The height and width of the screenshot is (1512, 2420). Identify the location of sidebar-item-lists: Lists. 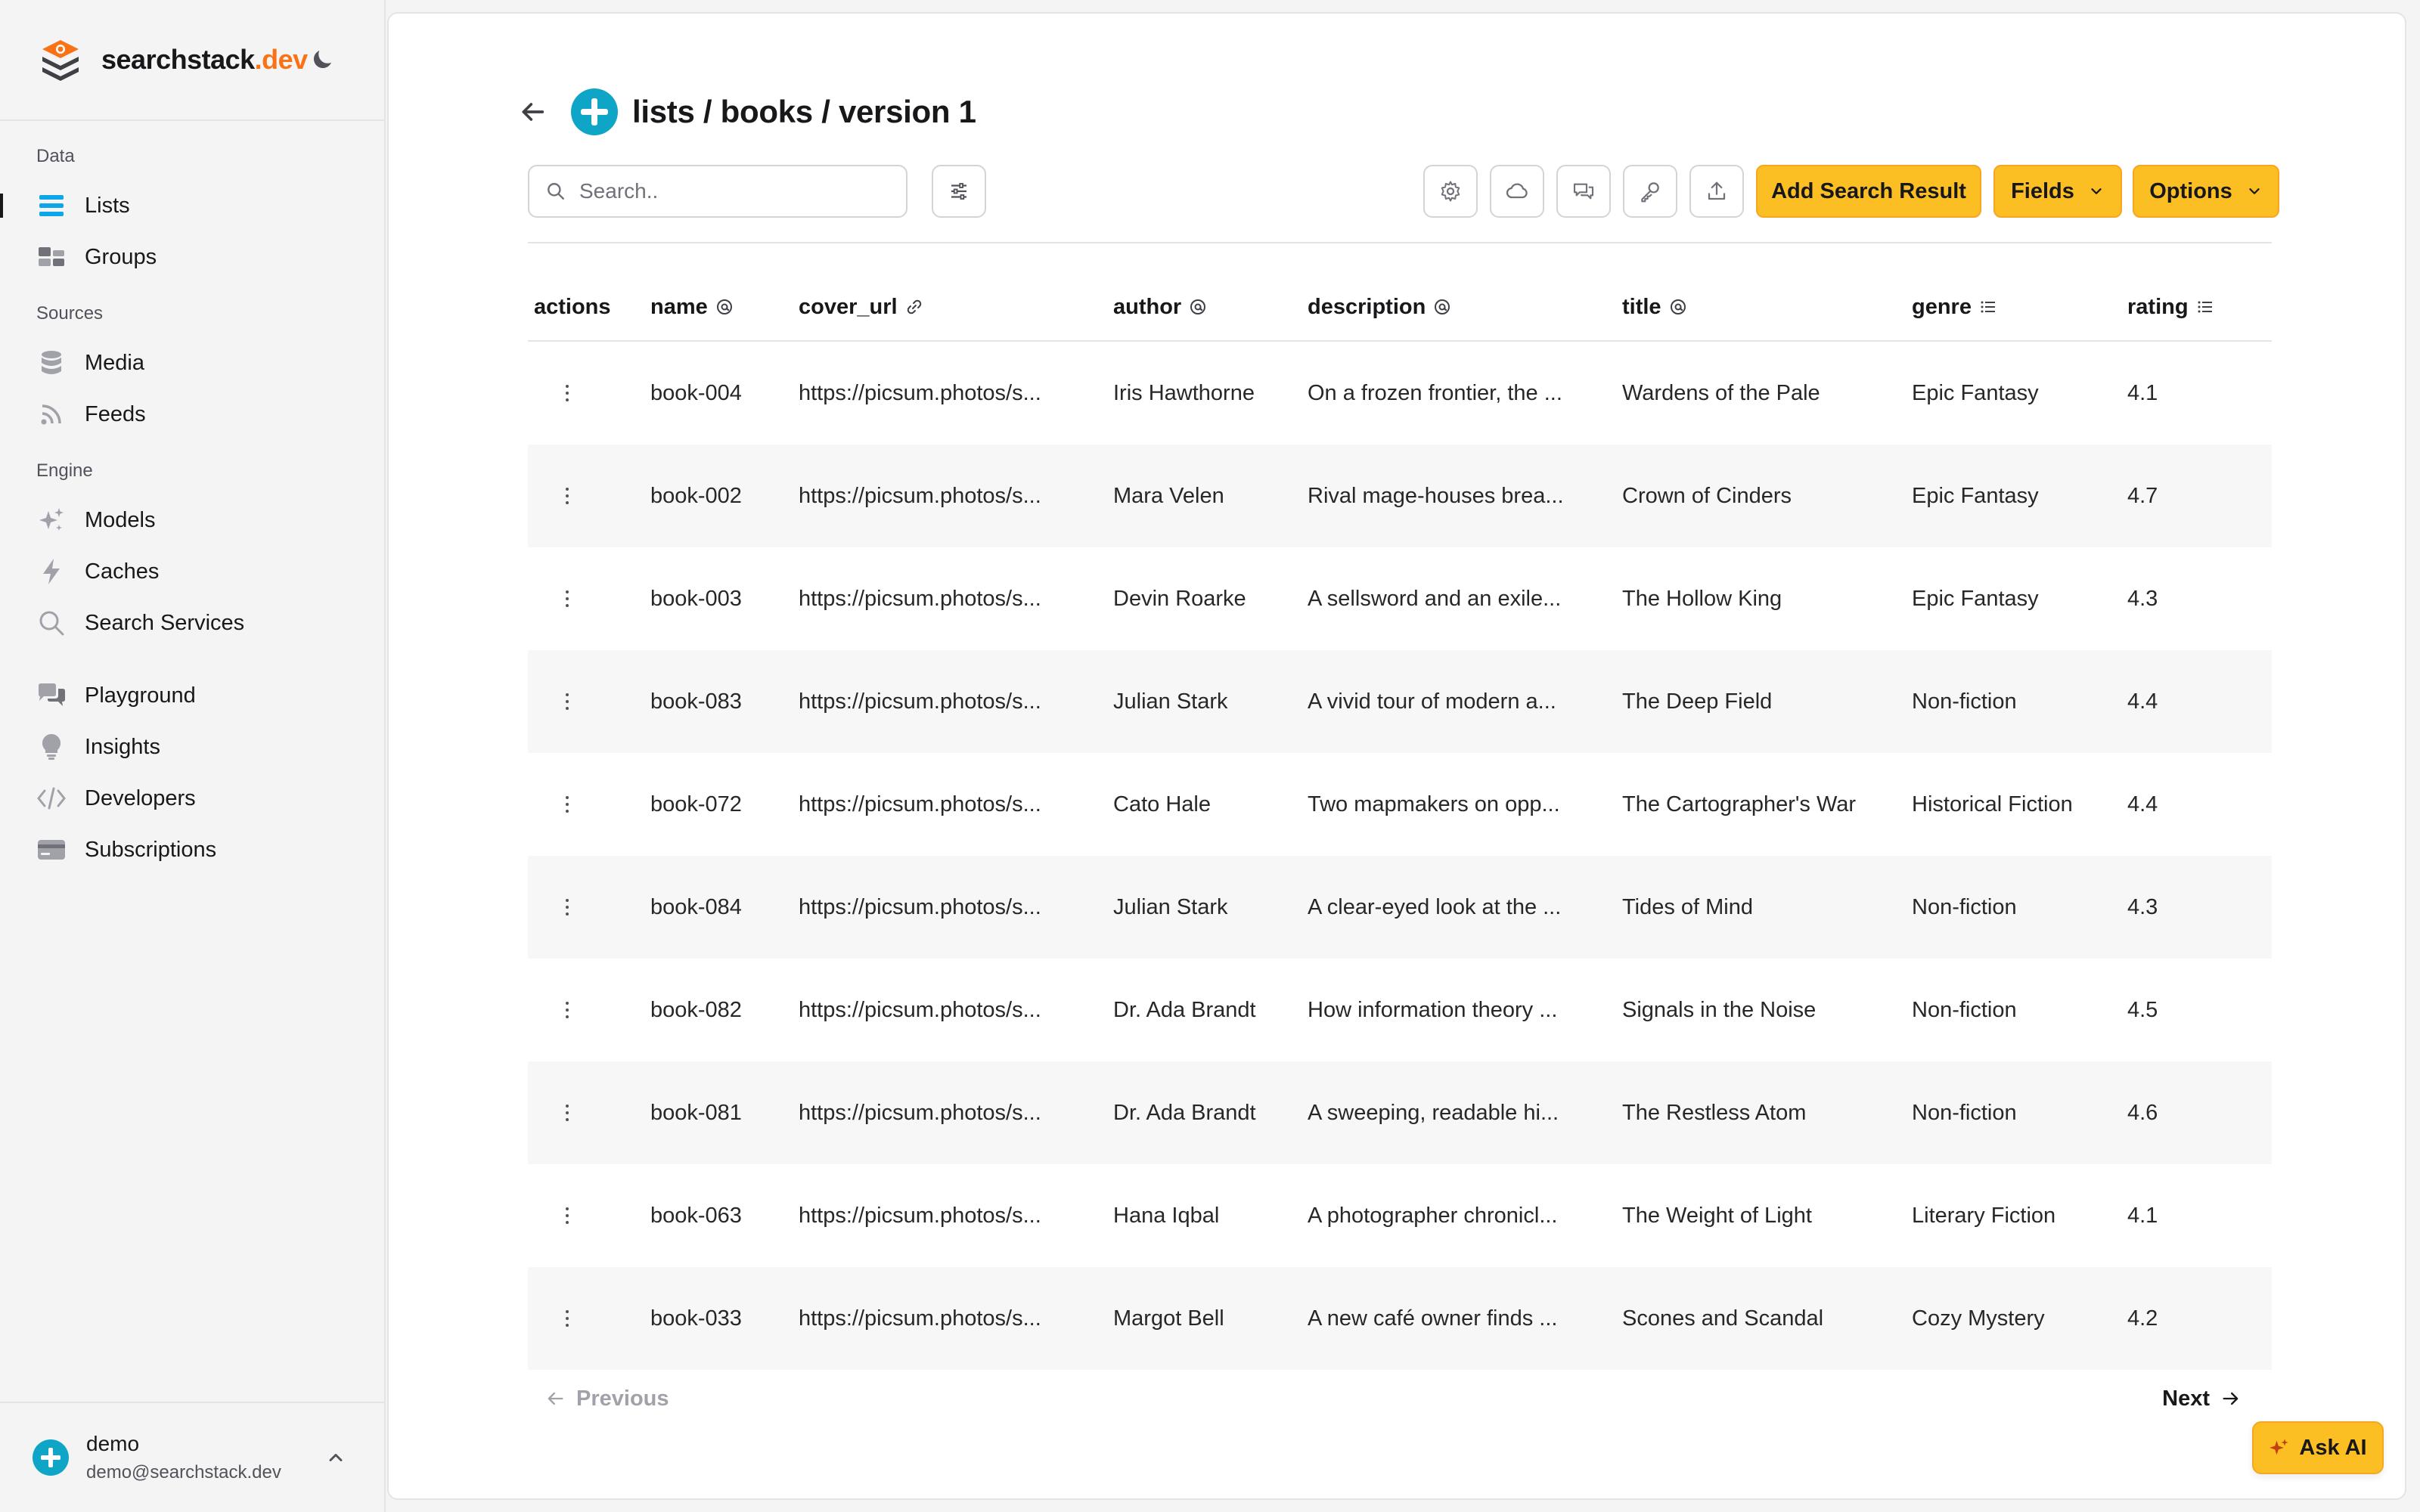
(192, 205).